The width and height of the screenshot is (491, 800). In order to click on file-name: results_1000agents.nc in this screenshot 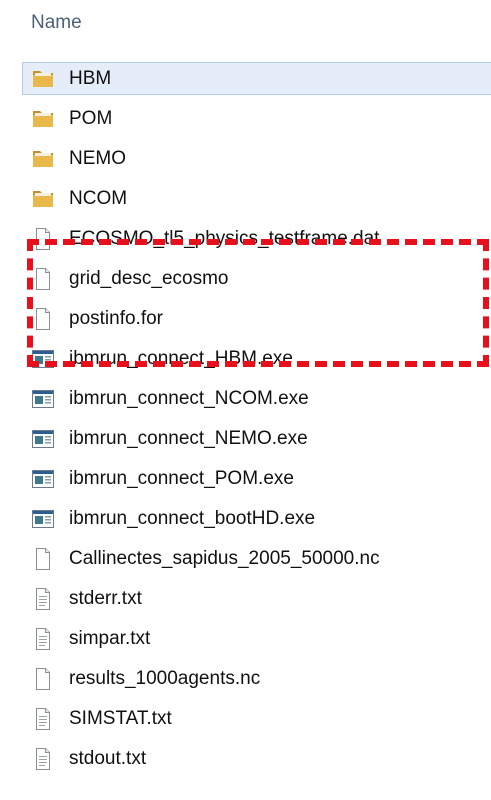, I will do `click(165, 678)`.